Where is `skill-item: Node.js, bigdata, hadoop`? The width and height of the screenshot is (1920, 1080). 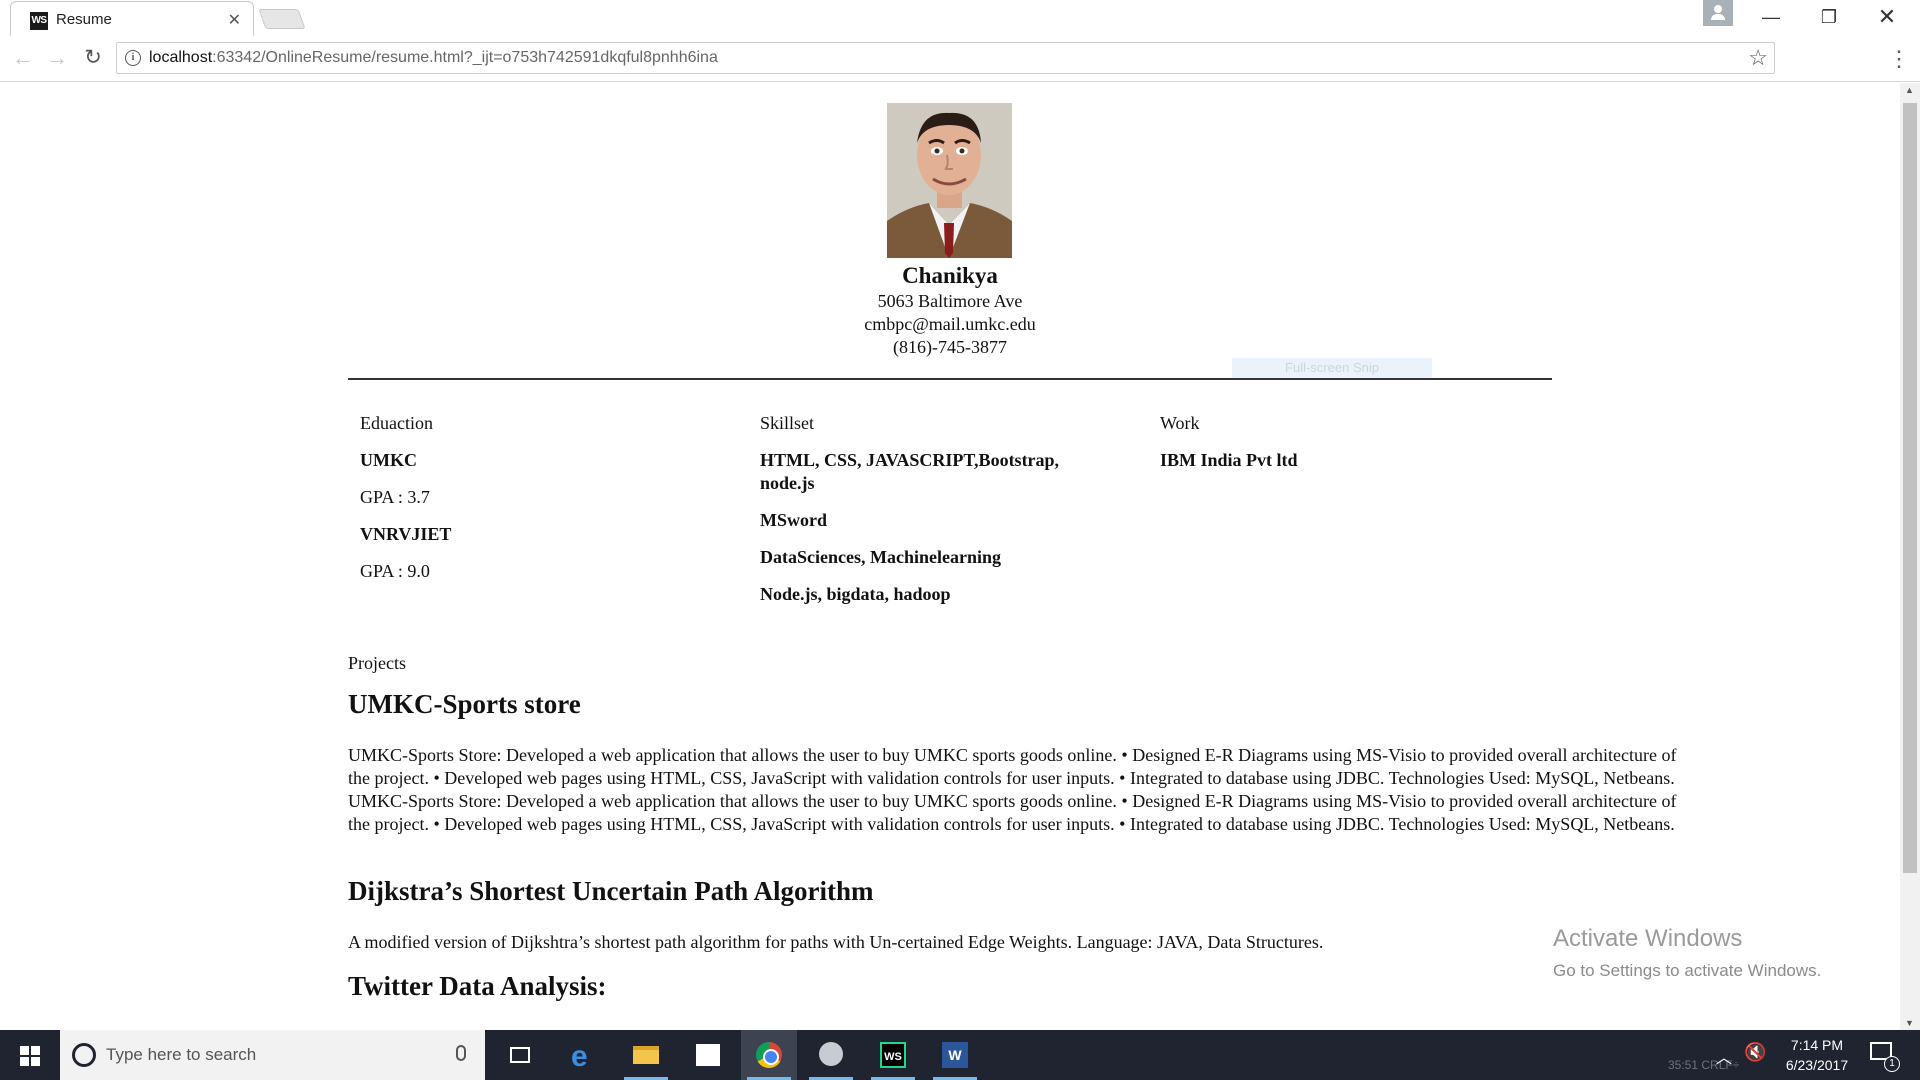 skill-item: Node.js, bigdata, hadoop is located at coordinates (855, 594).